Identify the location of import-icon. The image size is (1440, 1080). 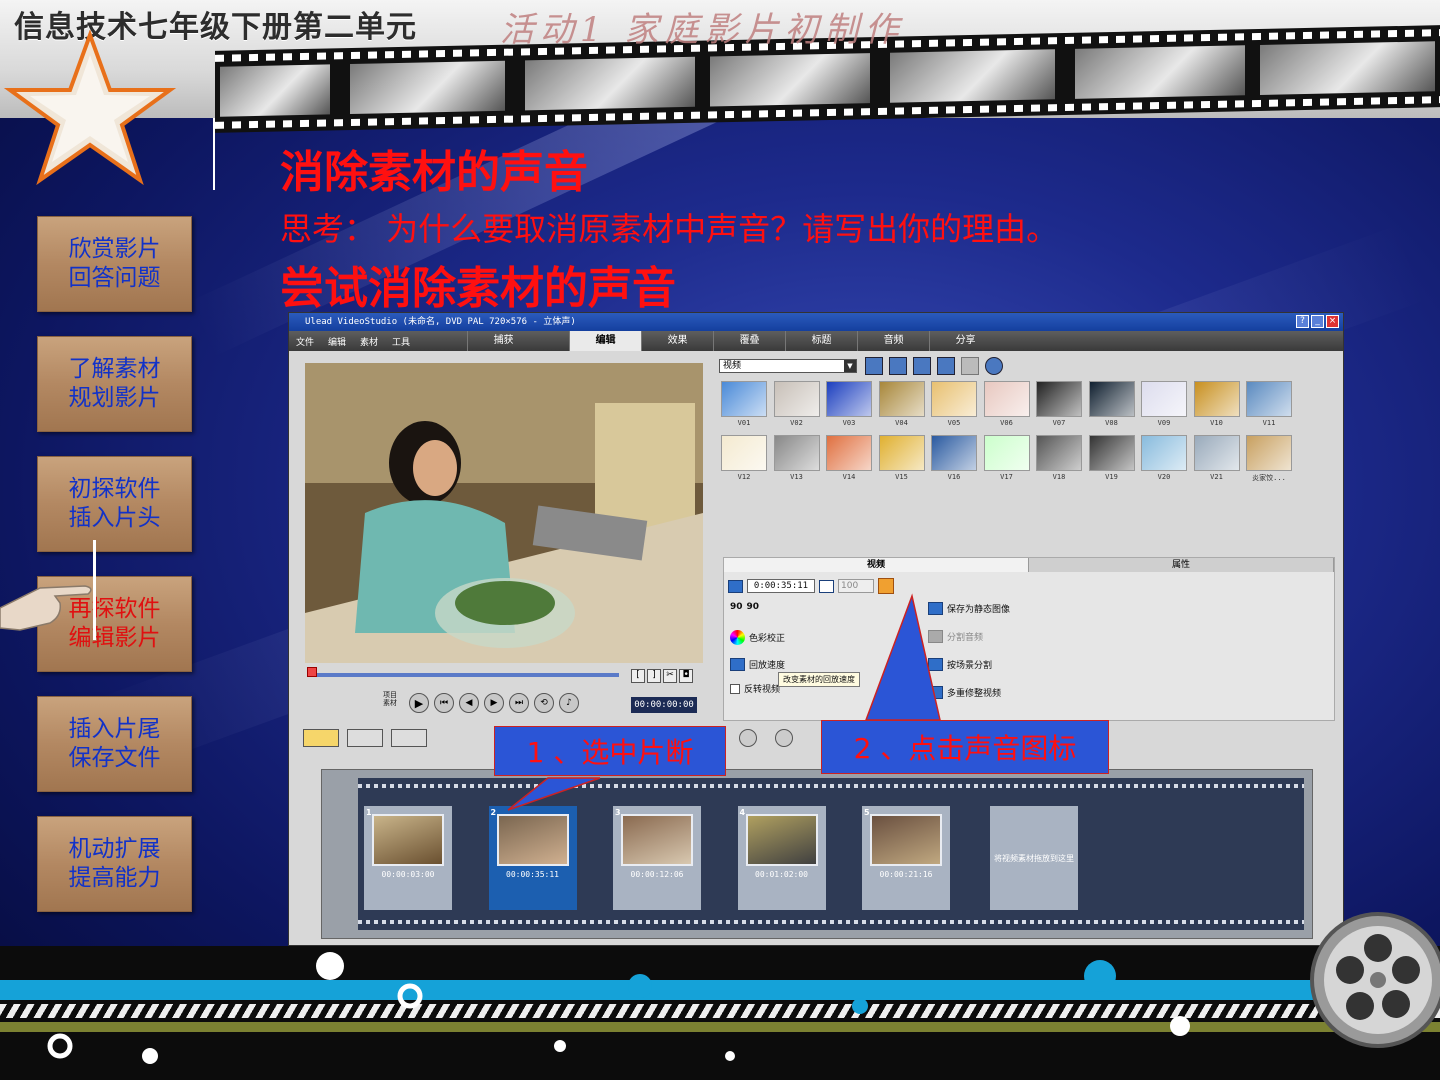
(898, 366).